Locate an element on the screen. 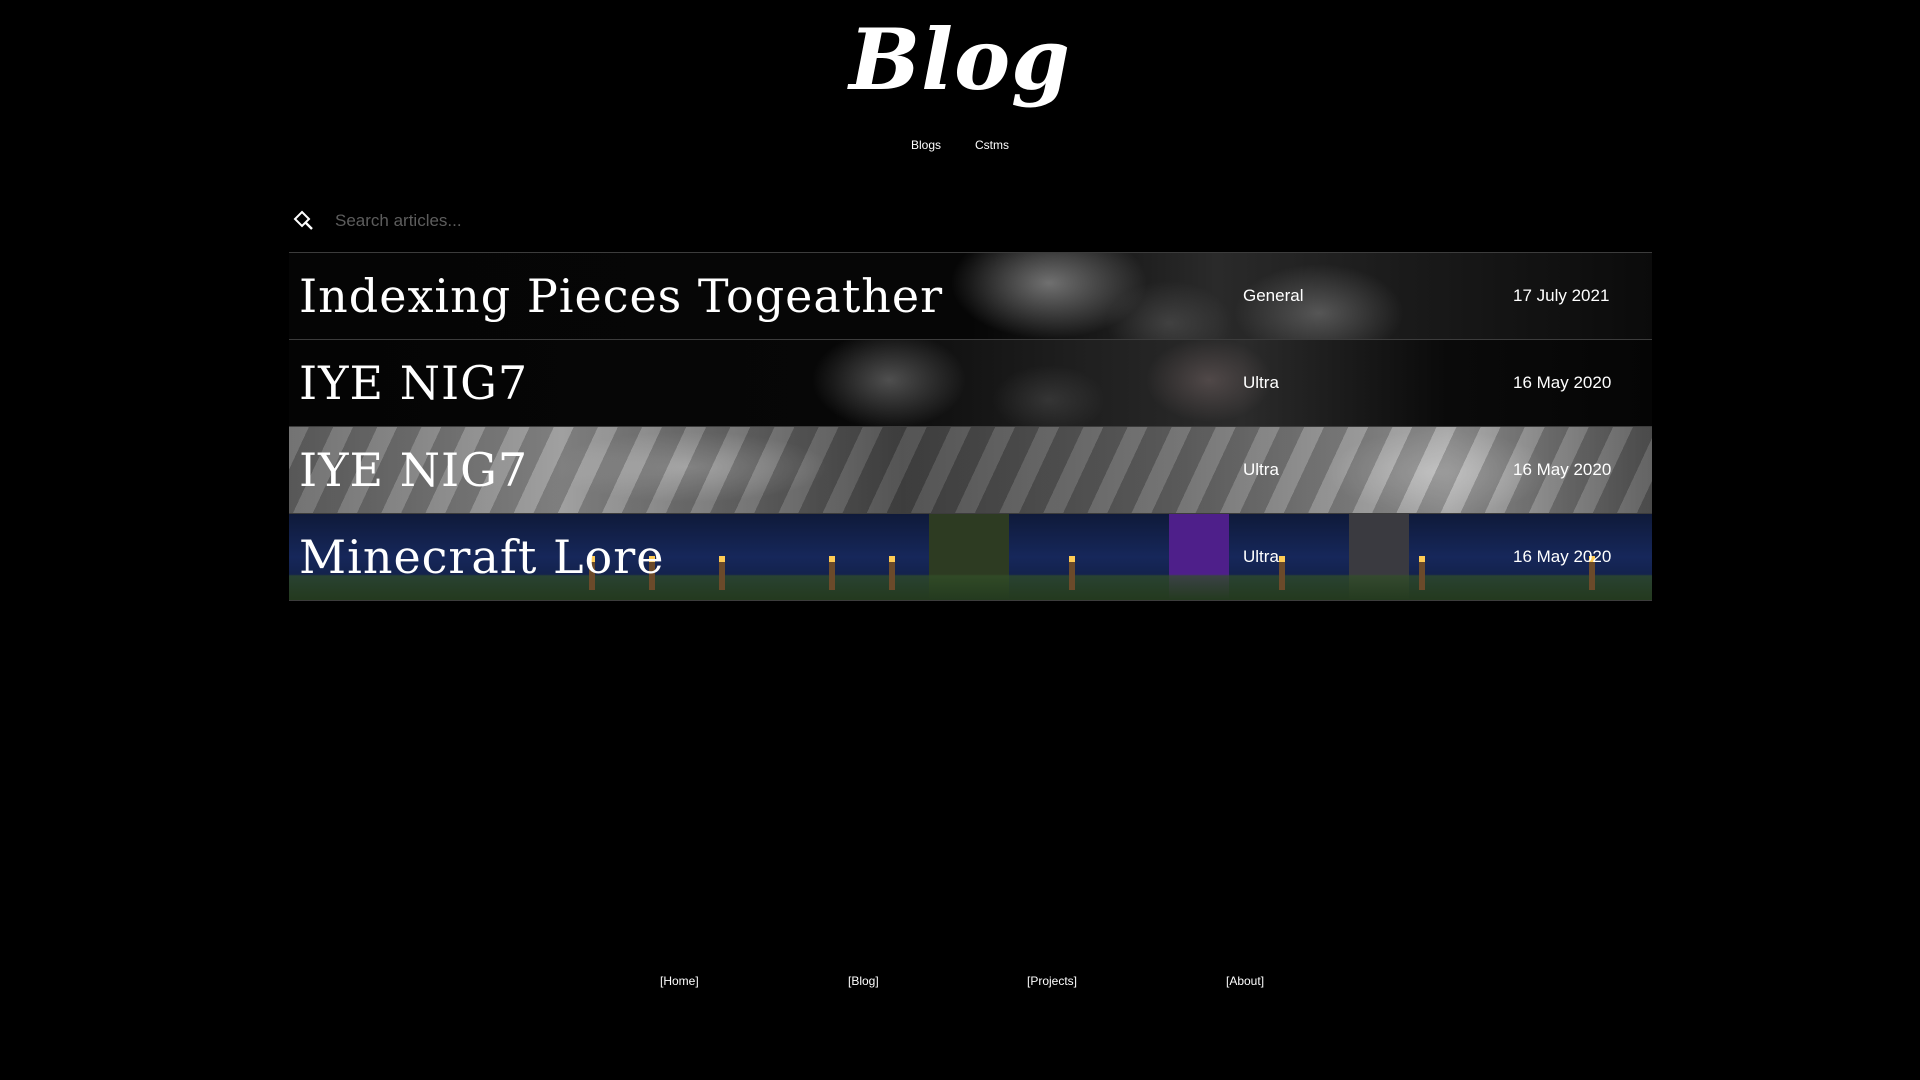 This screenshot has height=1080, width=1920. subnav-link-blogs: Blogs is located at coordinates (926, 145).